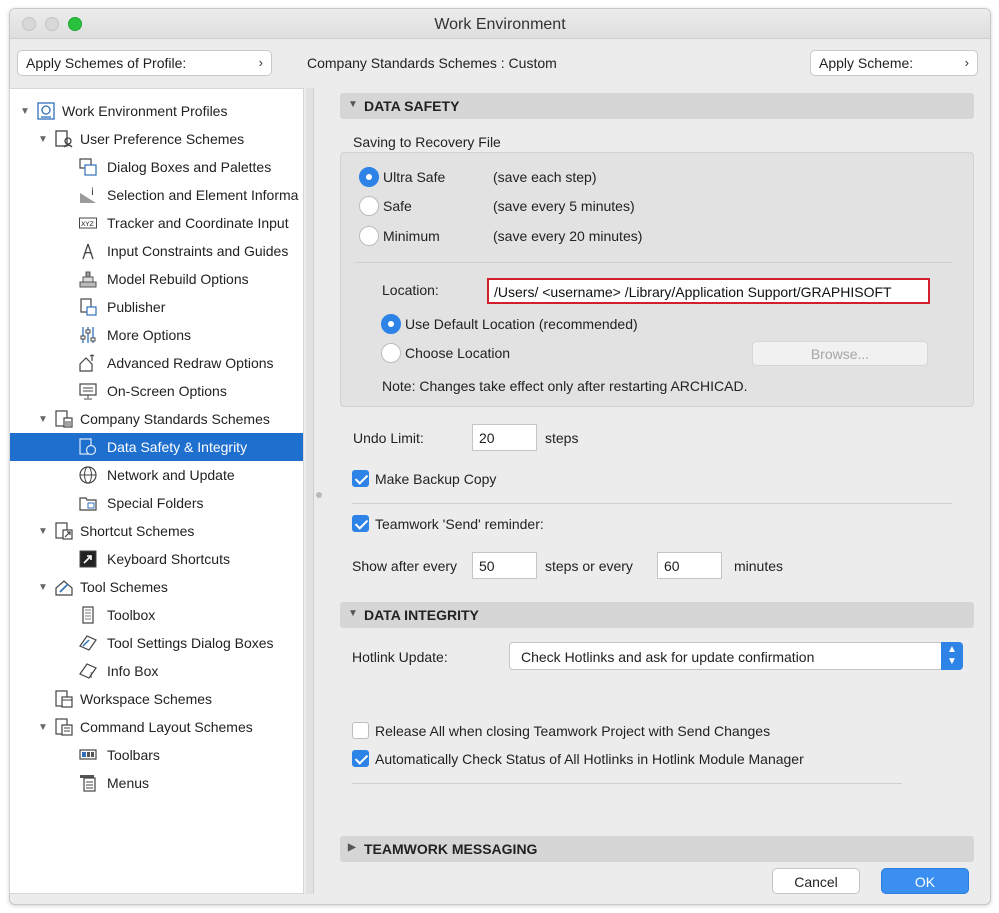  I want to click on use-default-location-radio, so click(391, 324).